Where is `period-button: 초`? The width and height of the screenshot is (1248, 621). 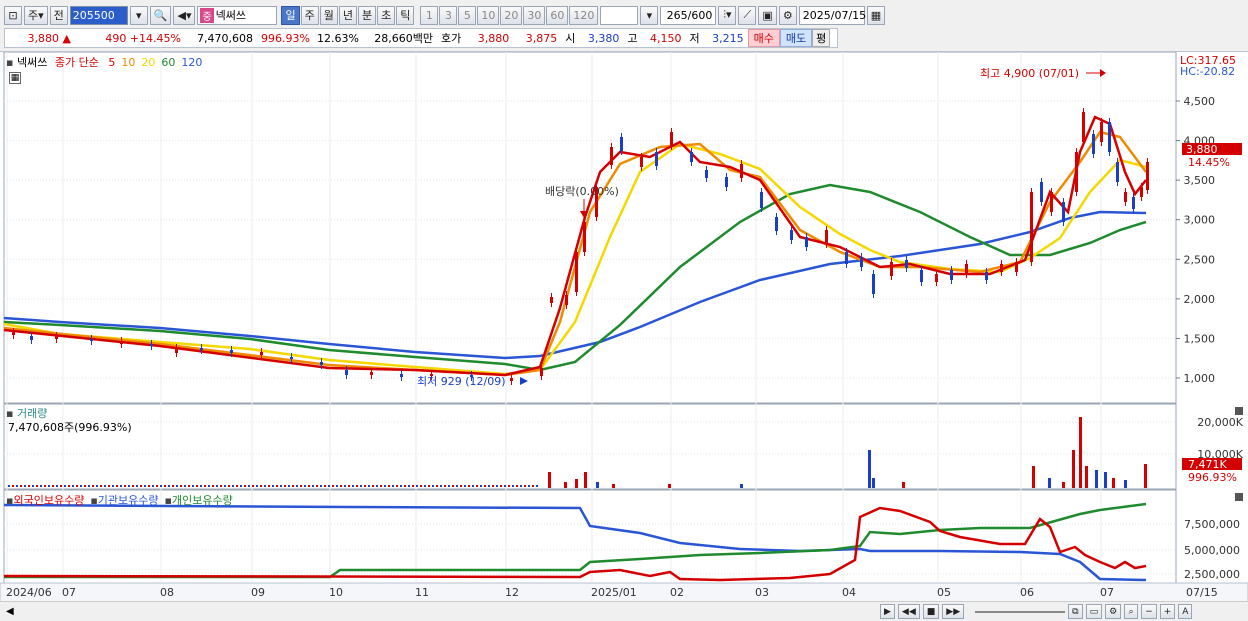 period-button: 초 is located at coordinates (386, 15).